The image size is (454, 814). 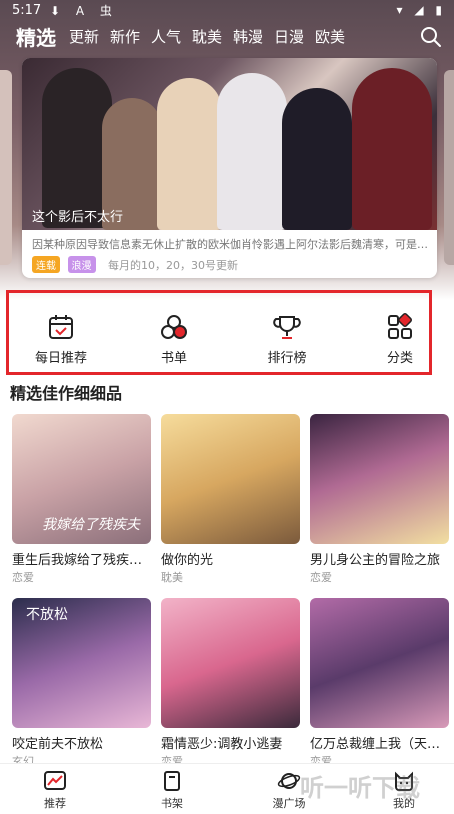 I want to click on comic-card: 亿万总裁缠上我（天… 恋爱, so click(x=379, y=683).